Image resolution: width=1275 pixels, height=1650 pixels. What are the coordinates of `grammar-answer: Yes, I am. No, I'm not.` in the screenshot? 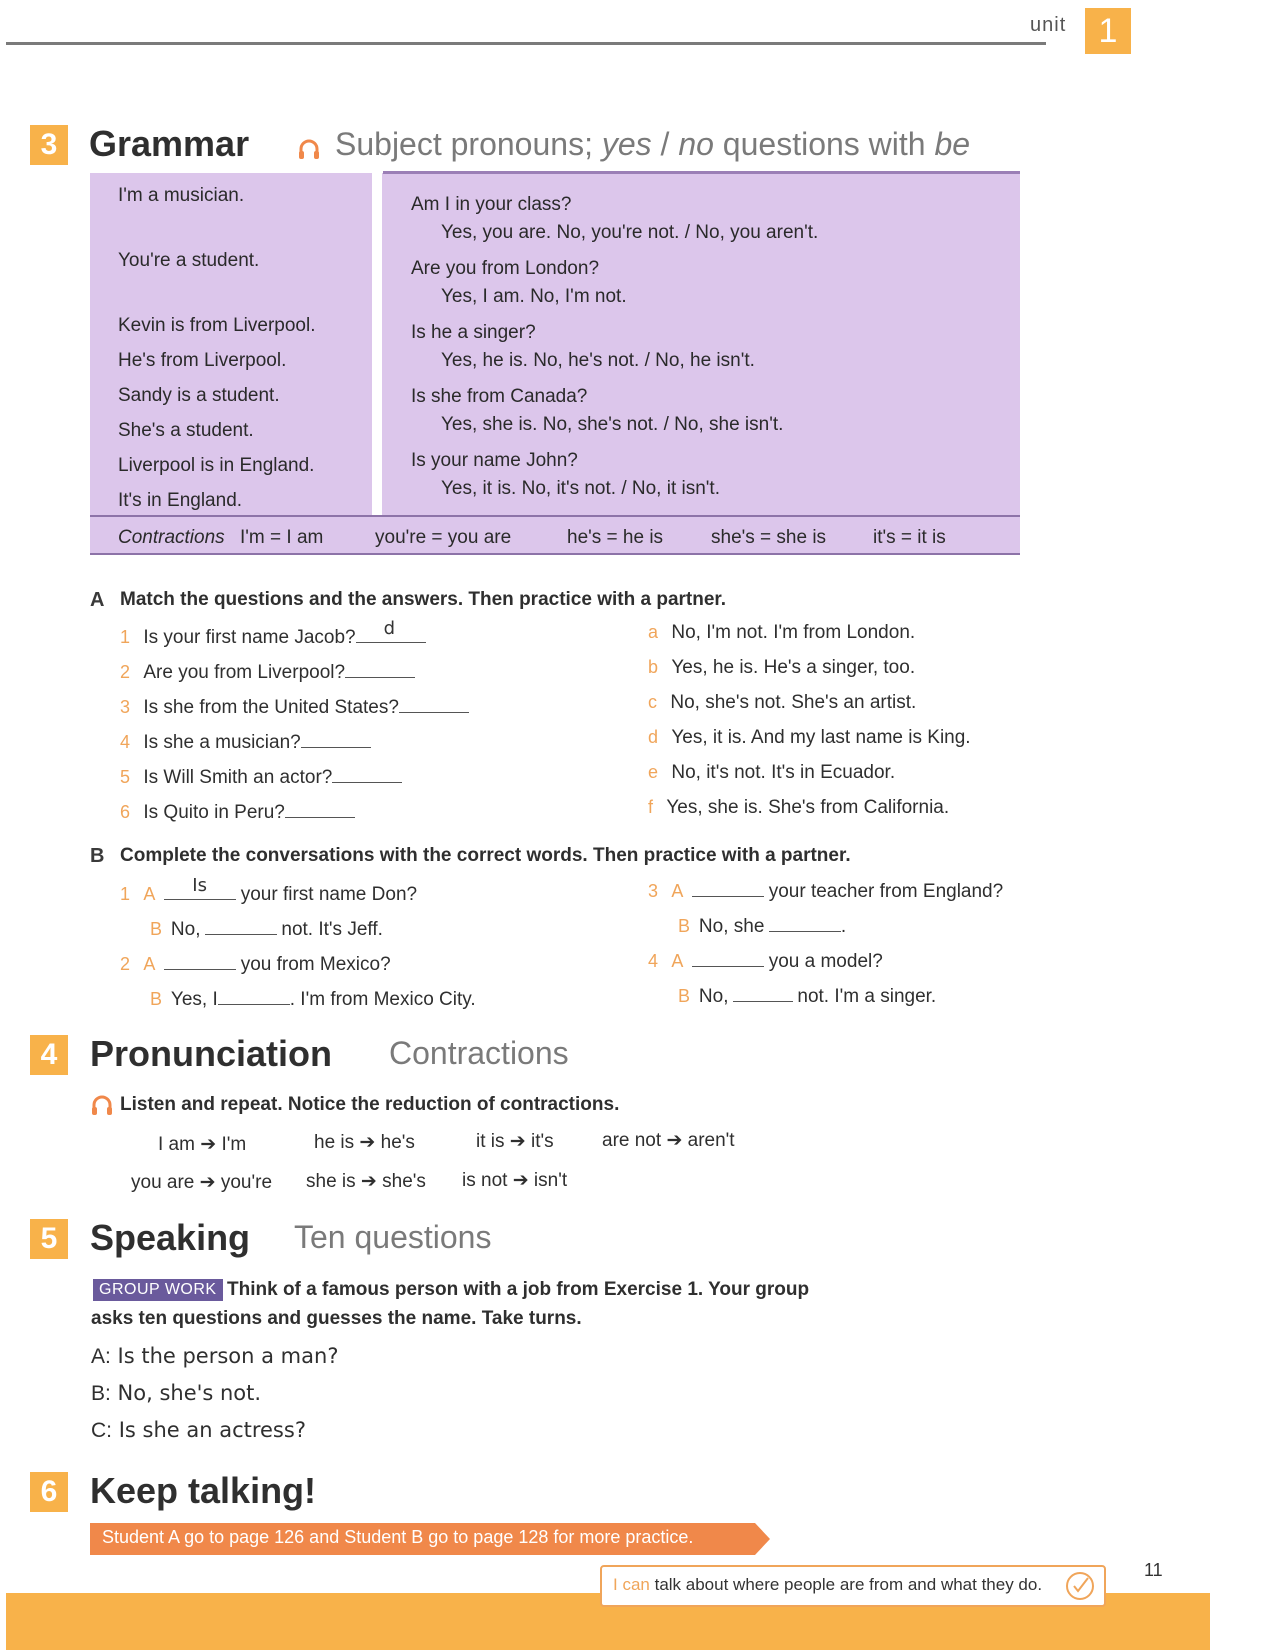 It's located at (534, 296).